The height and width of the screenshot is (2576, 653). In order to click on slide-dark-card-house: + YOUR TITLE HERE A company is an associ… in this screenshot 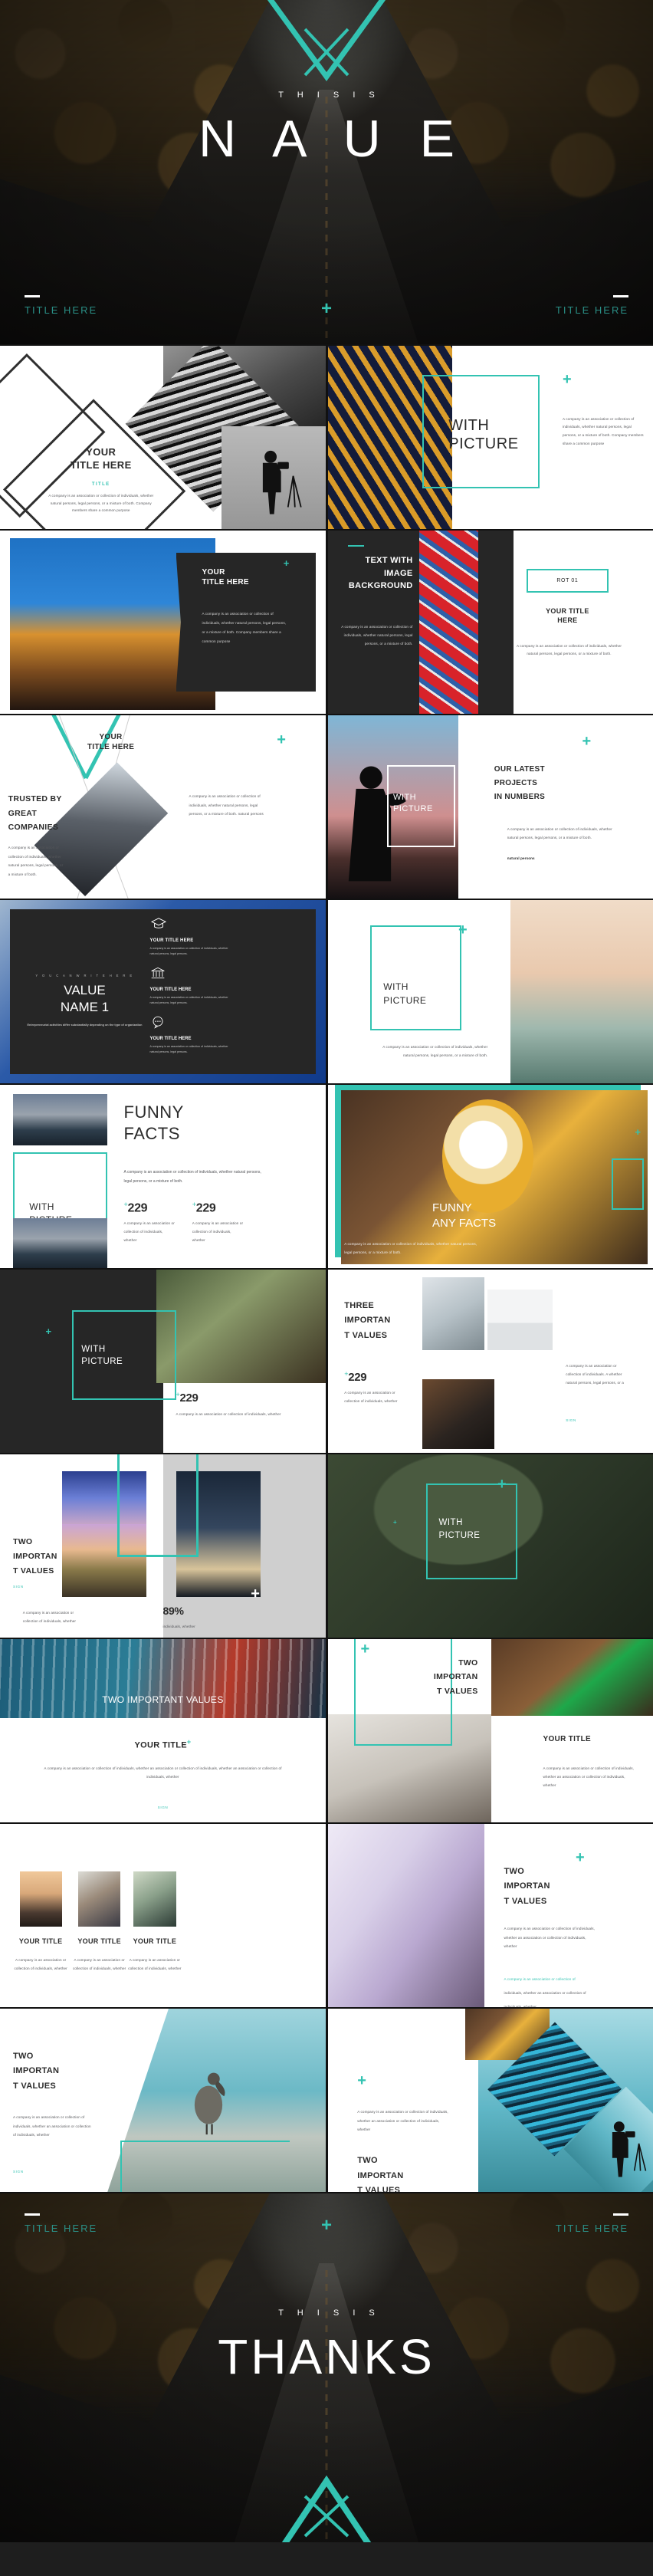, I will do `click(163, 623)`.